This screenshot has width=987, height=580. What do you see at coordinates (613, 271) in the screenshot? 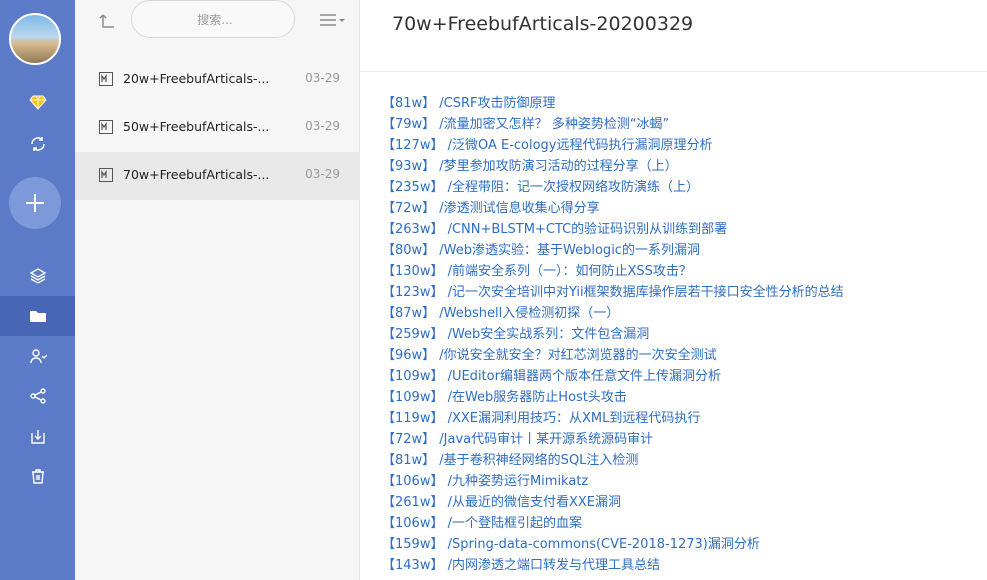
I see `article-link: 【130w】 /前端安全系列（一）：如何防止XSS攻击？` at bounding box center [613, 271].